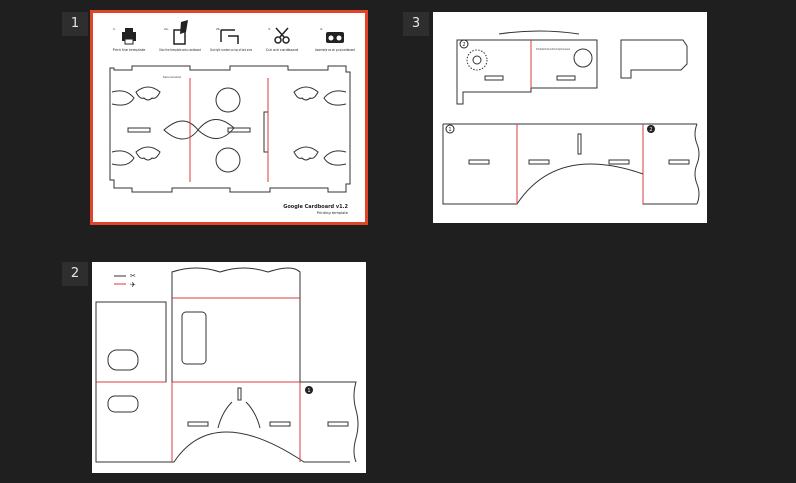 This screenshot has width=796, height=483. Describe the element at coordinates (335, 50) in the screenshot. I see `step-4-label: Assemble as on g.co/cardboard` at that location.